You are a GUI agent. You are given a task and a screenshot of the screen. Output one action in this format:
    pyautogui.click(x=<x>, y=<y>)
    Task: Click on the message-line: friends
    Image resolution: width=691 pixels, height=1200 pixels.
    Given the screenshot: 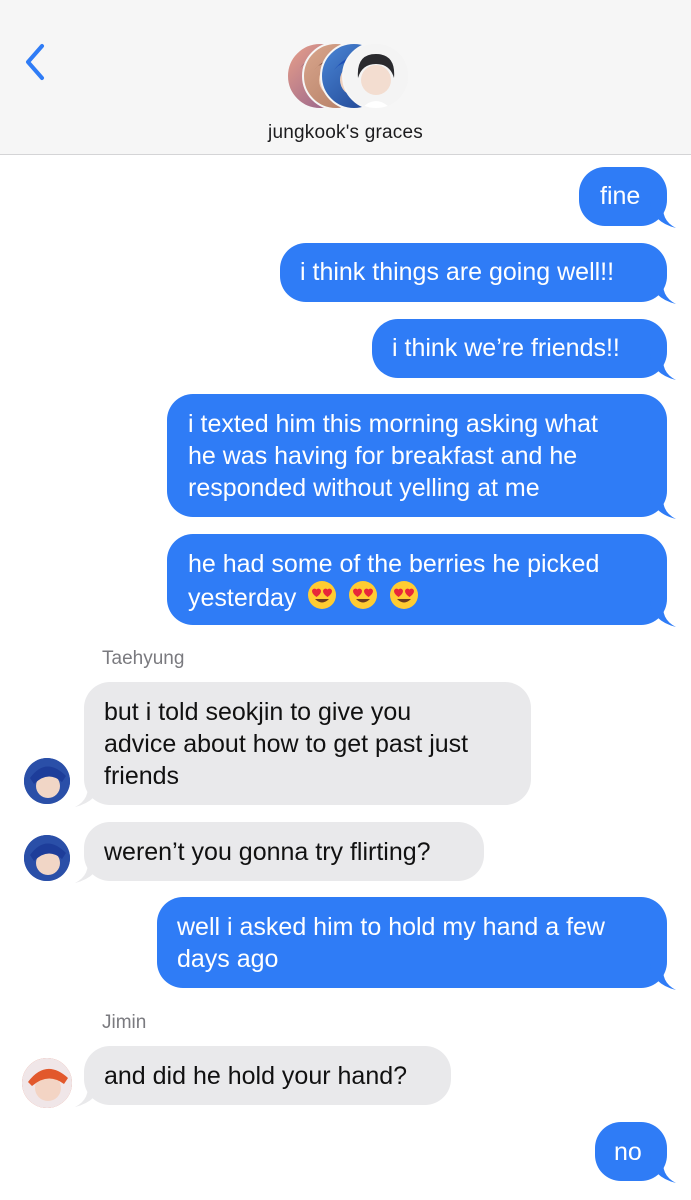 What is the action you would take?
    pyautogui.click(x=142, y=776)
    